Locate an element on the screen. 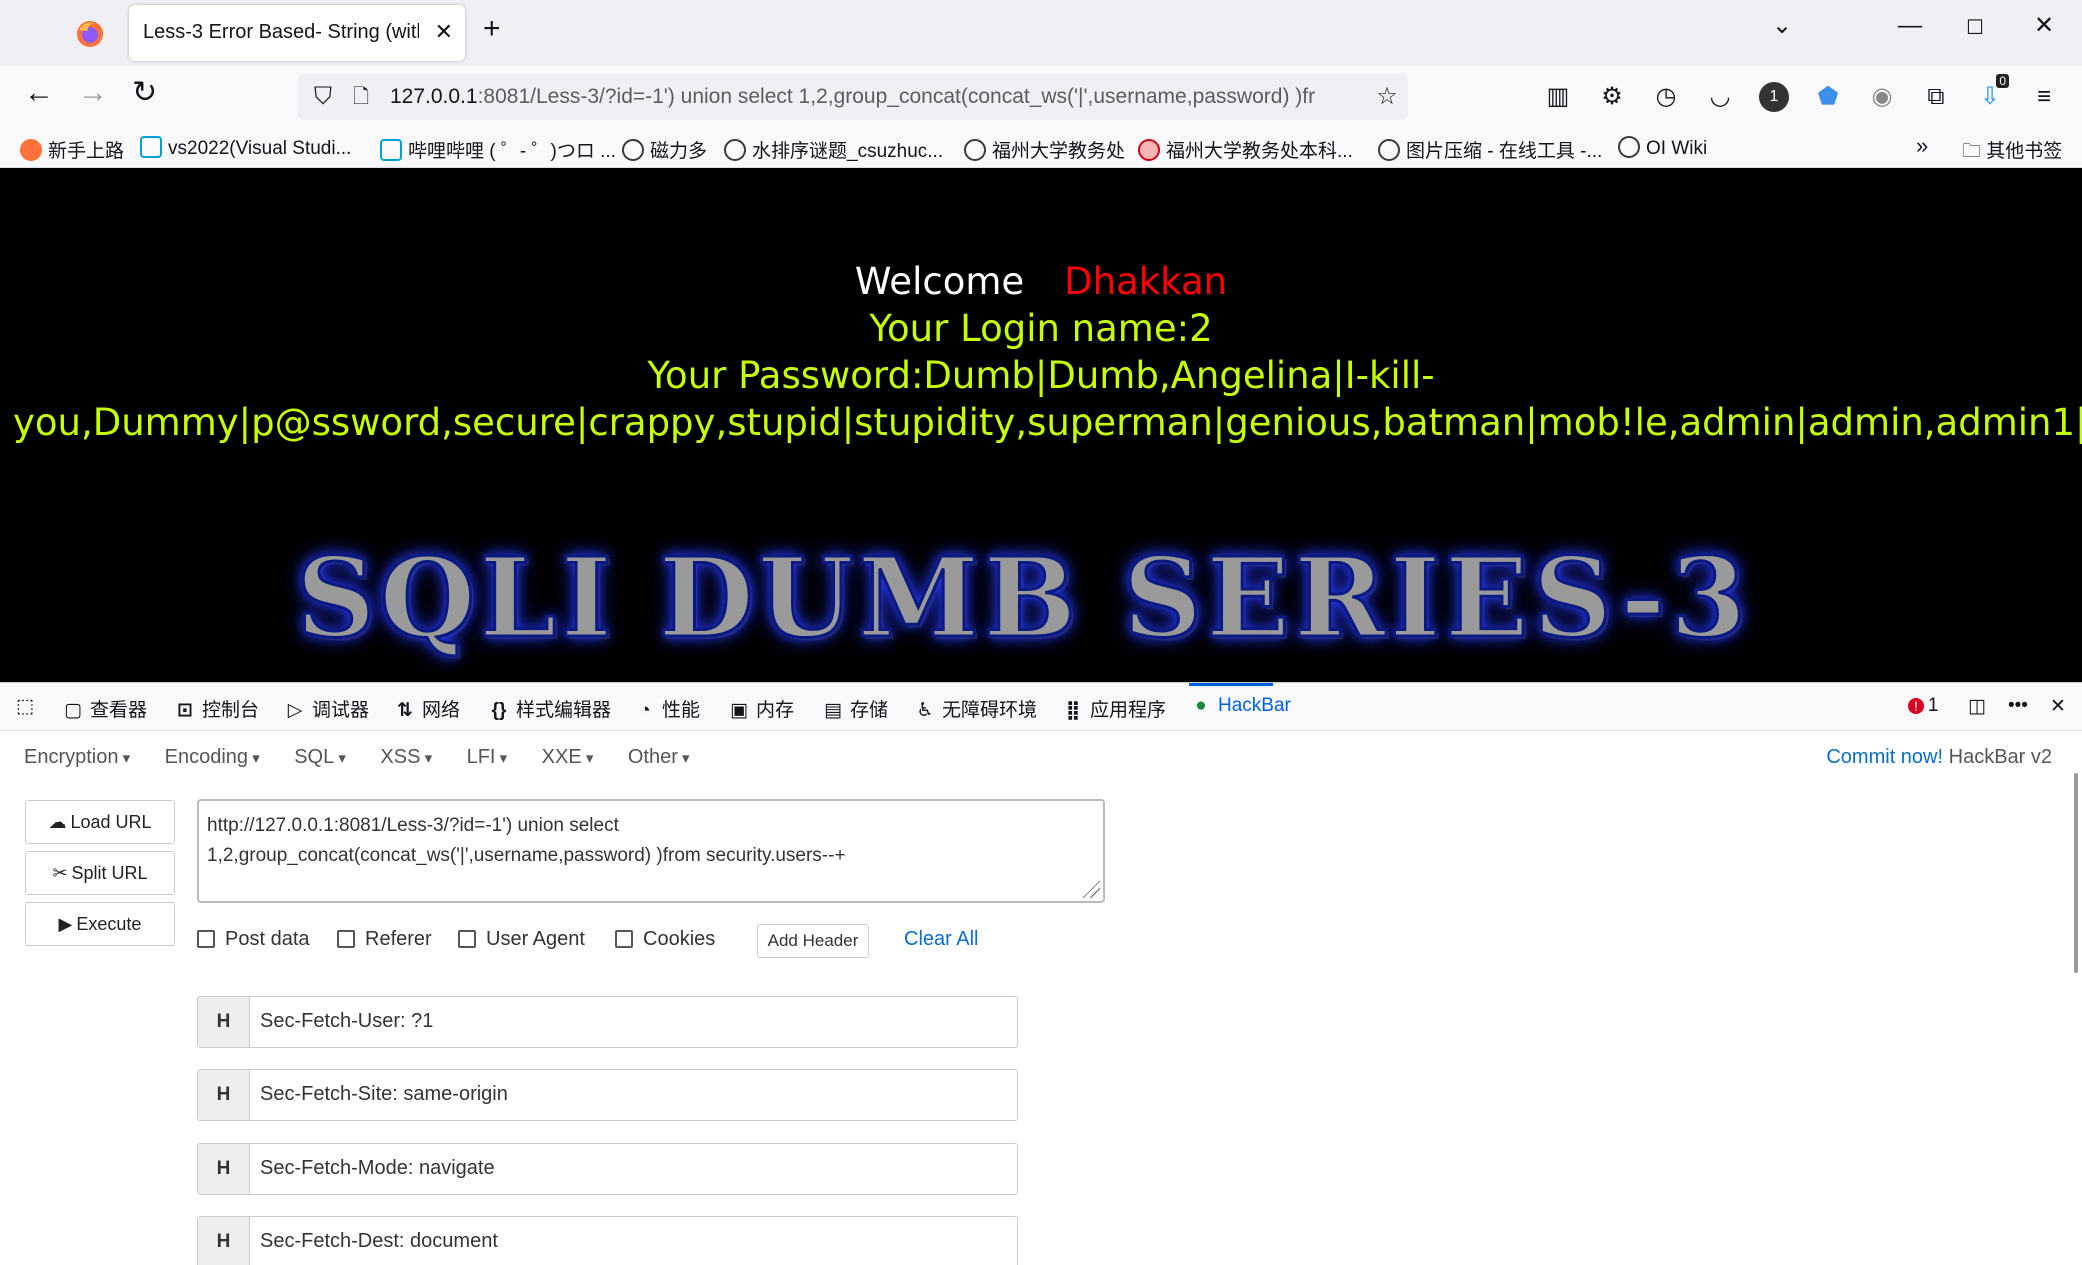 The width and height of the screenshot is (2082, 1265). menu-sql: SQL is located at coordinates (320, 757).